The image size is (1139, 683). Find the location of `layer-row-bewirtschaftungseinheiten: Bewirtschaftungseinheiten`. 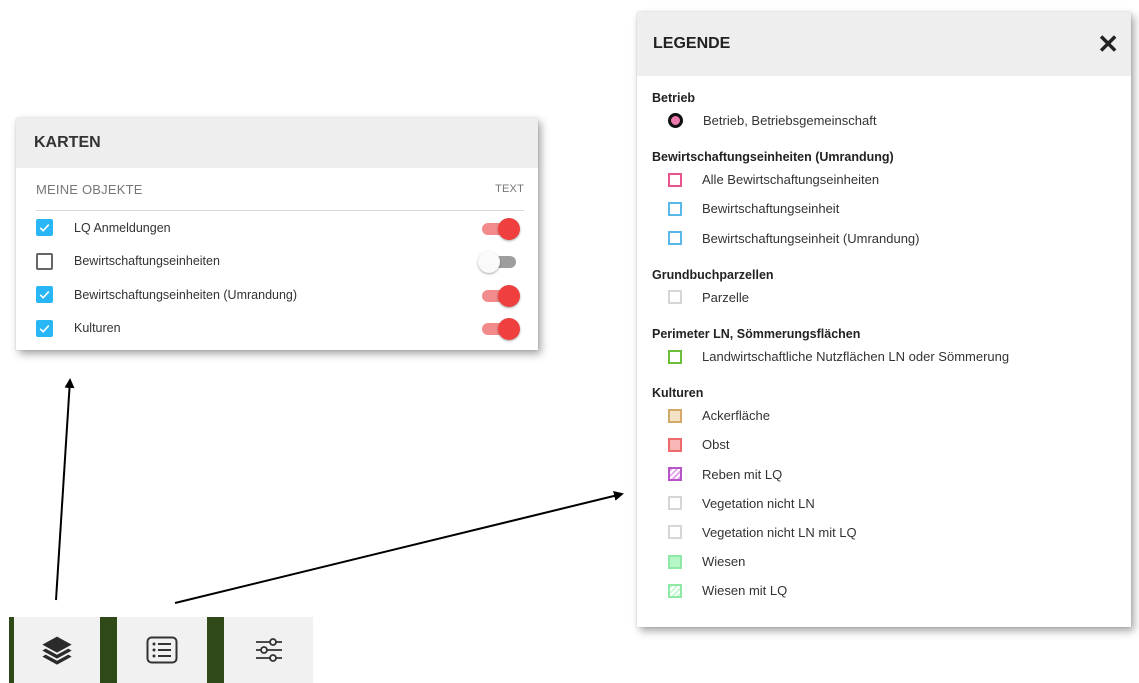

layer-row-bewirtschaftungseinheiten: Bewirtschaftungseinheiten is located at coordinates (277, 262).